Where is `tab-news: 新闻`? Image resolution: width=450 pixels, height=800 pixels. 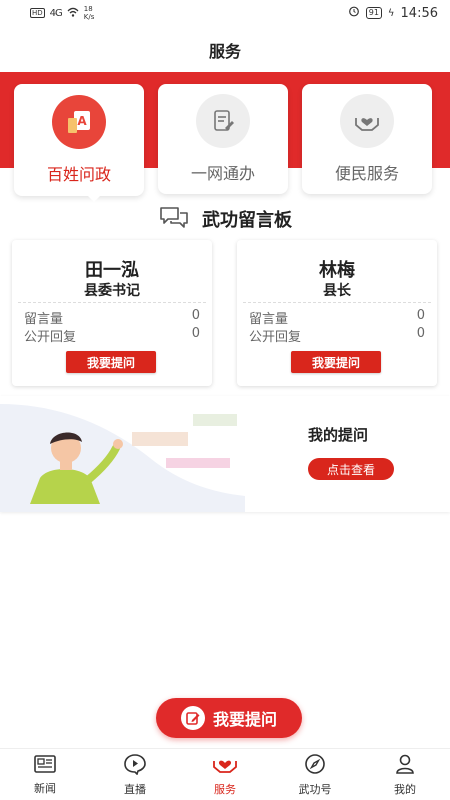
tab-news: 新闻 is located at coordinates (45, 774).